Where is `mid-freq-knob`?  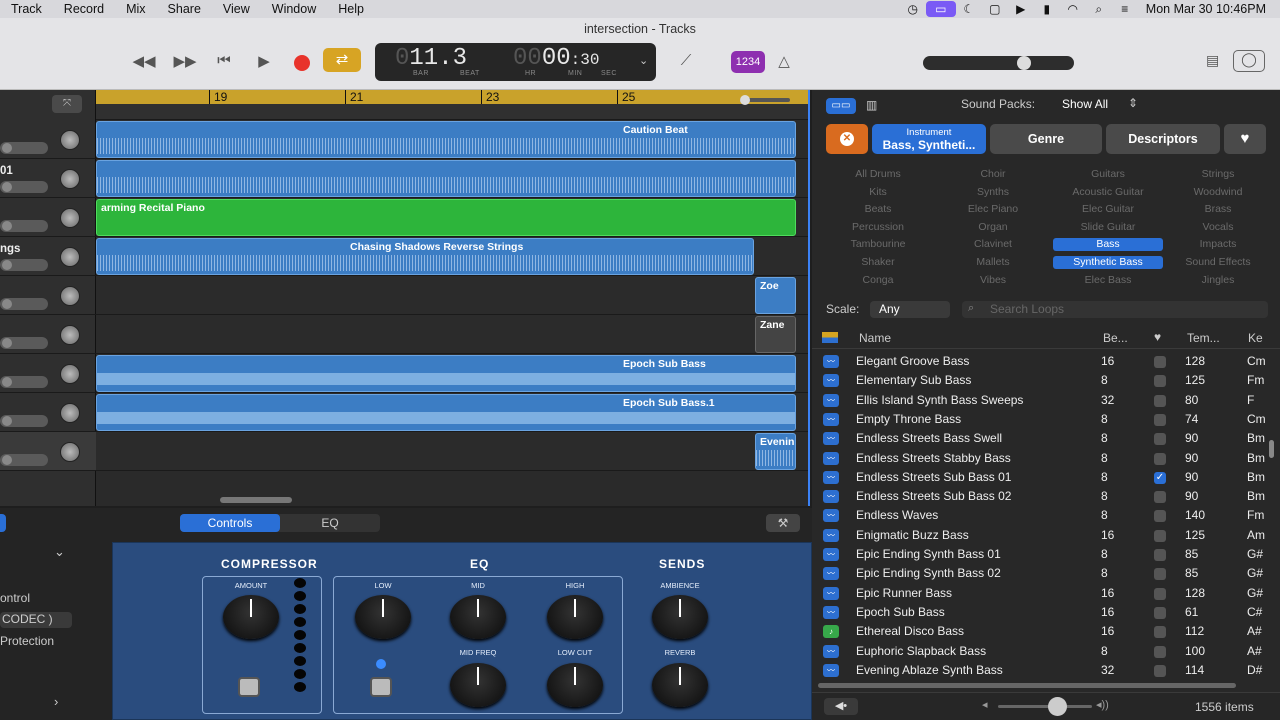
mid-freq-knob is located at coordinates (478, 685).